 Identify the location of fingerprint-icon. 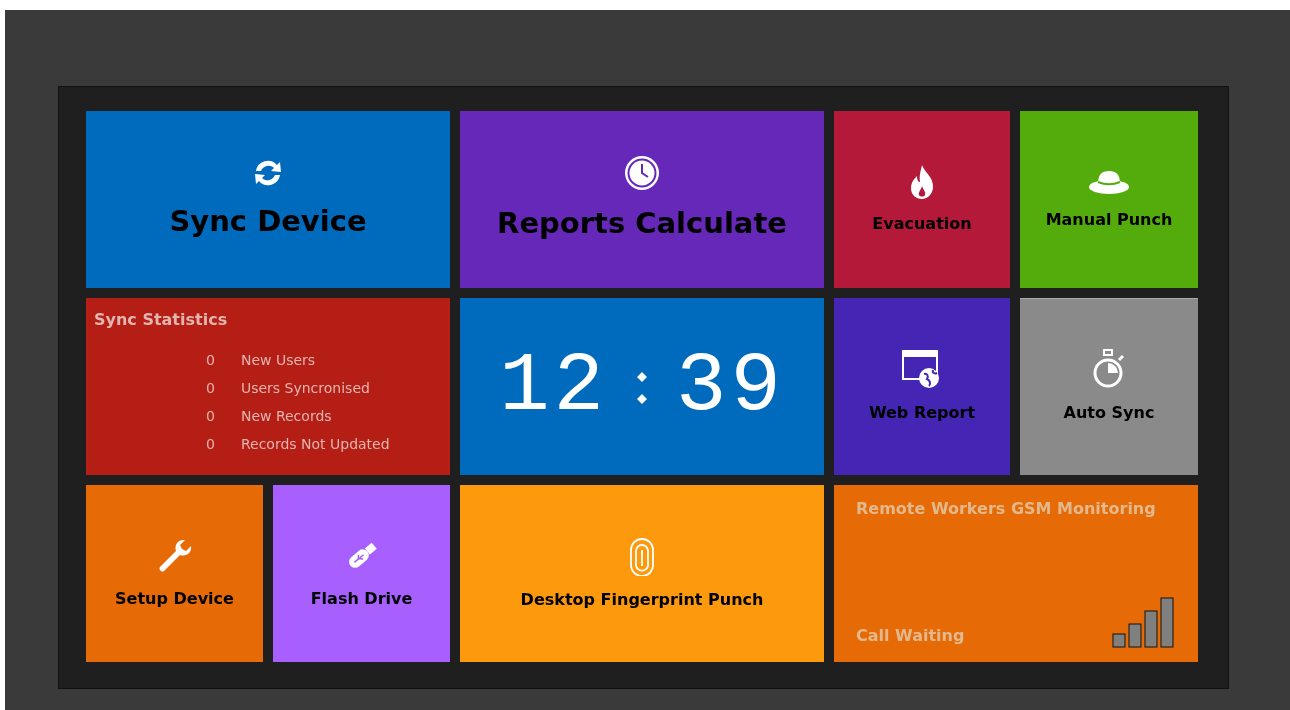
(642, 555).